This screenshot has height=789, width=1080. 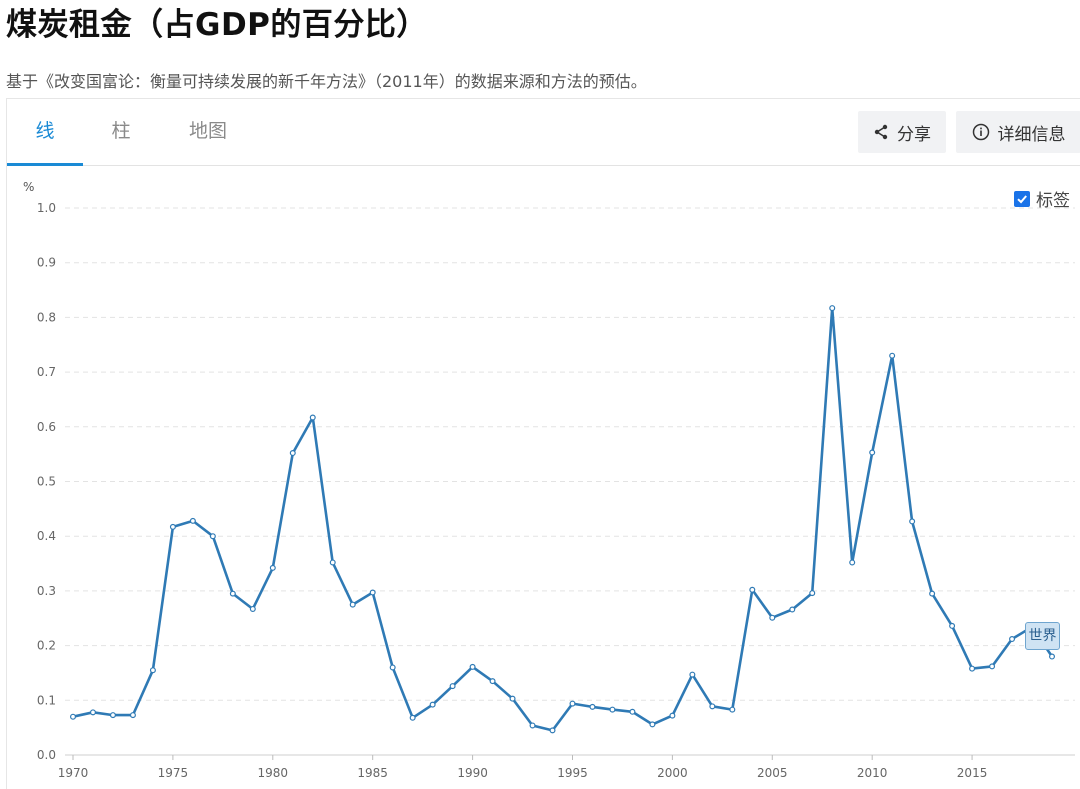 I want to click on x-tick-label: 1980, so click(x=273, y=773).